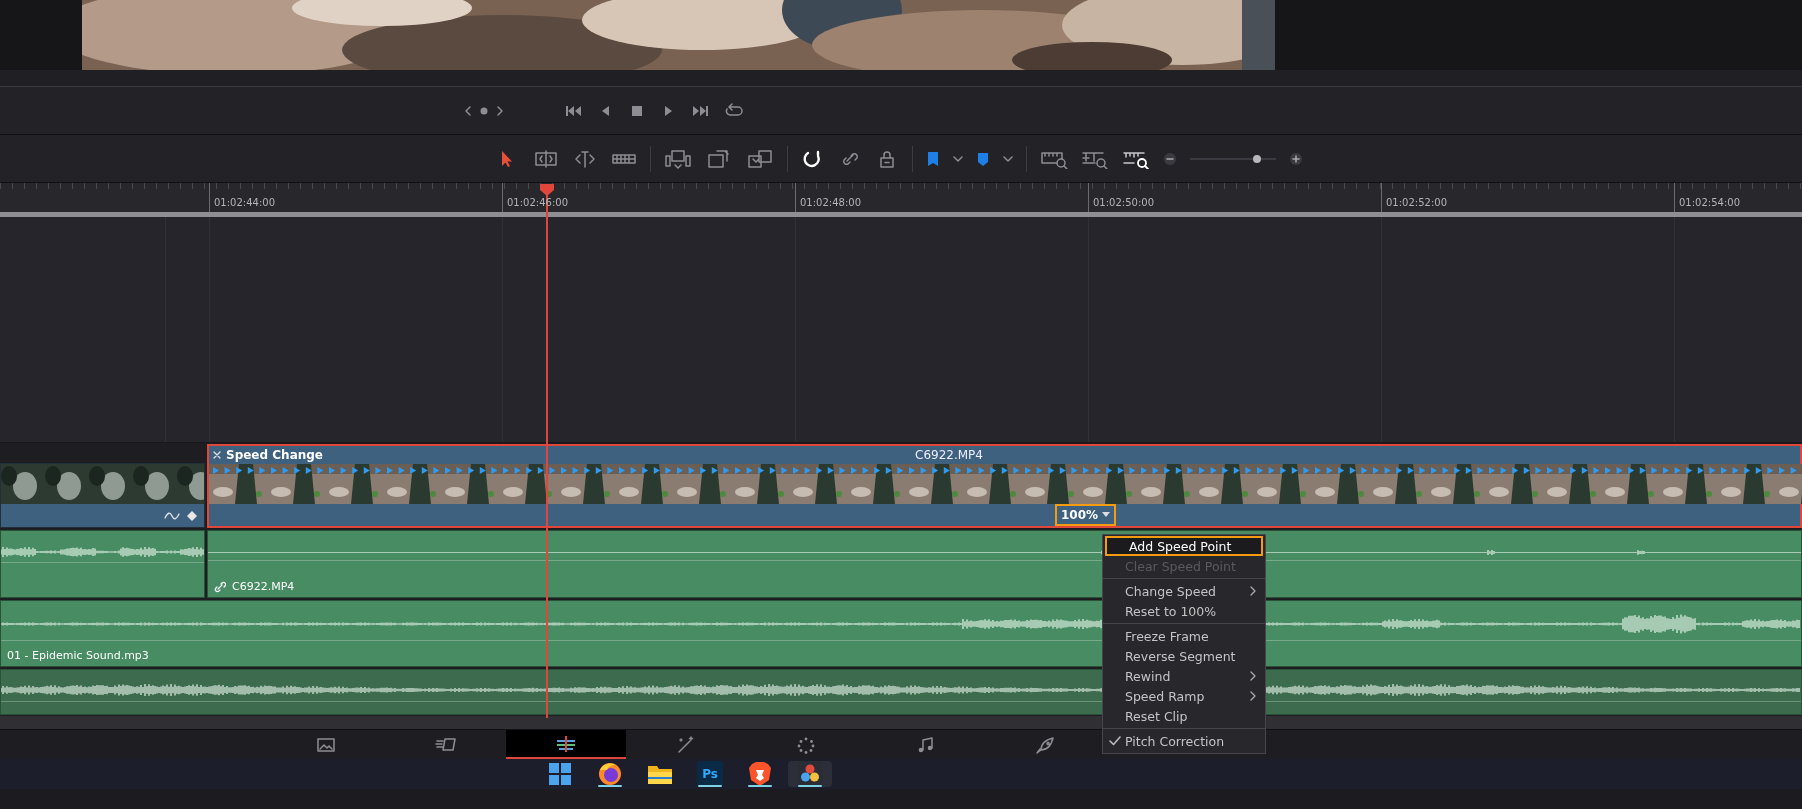 The height and width of the screenshot is (809, 1802). Describe the element at coordinates (1184, 591) in the screenshot. I see `menu-item: Change Speed` at that location.